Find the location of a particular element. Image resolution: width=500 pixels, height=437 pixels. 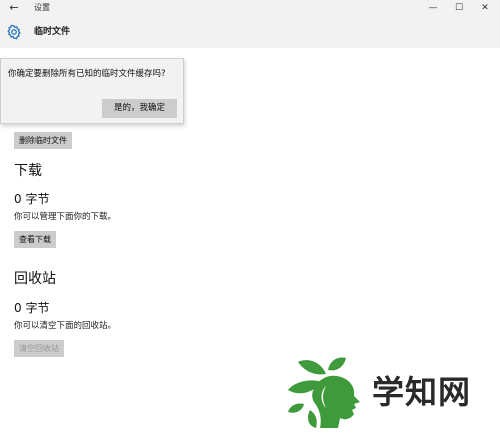

confirm-button: 是的，我确定 is located at coordinates (139, 108).